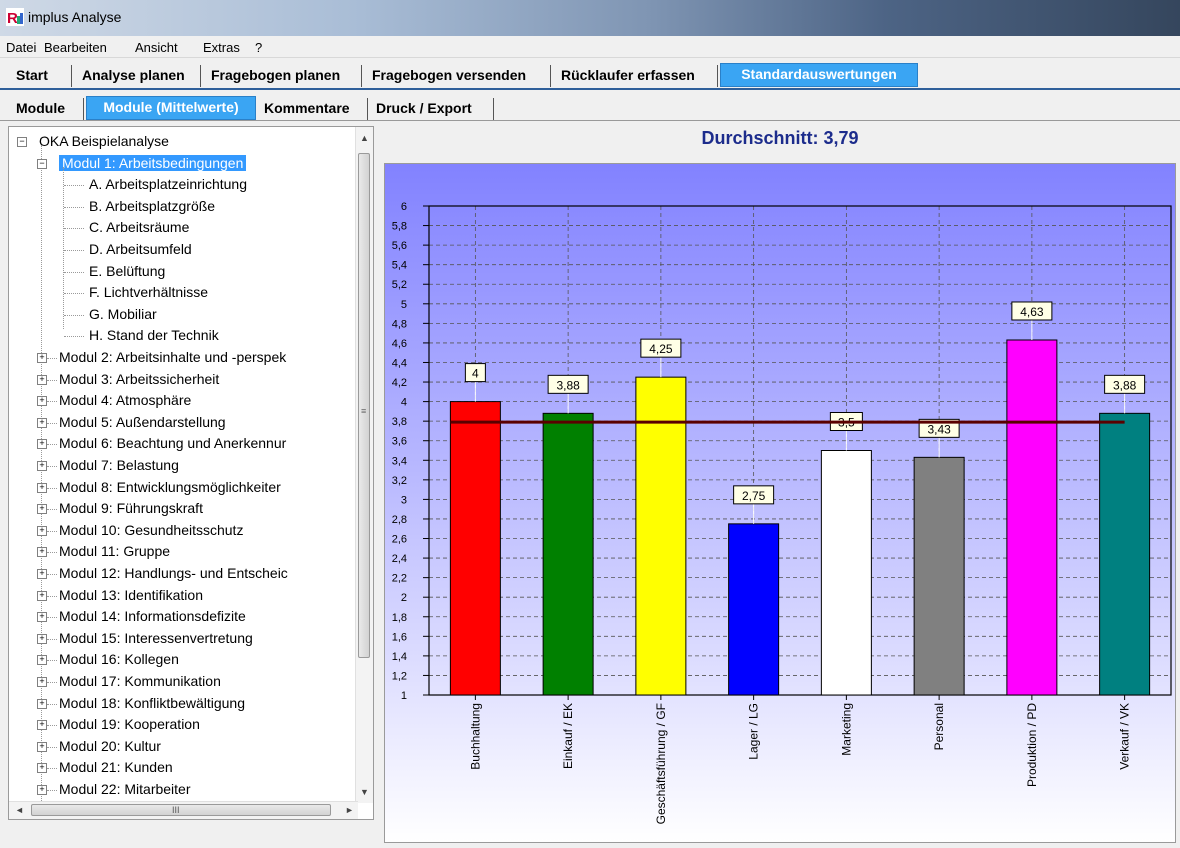 This screenshot has height=848, width=1180. Describe the element at coordinates (161, 357) in the screenshot. I see `tree-item-module: + Modul 2: Arbeitsinhalte und -perspek` at that location.